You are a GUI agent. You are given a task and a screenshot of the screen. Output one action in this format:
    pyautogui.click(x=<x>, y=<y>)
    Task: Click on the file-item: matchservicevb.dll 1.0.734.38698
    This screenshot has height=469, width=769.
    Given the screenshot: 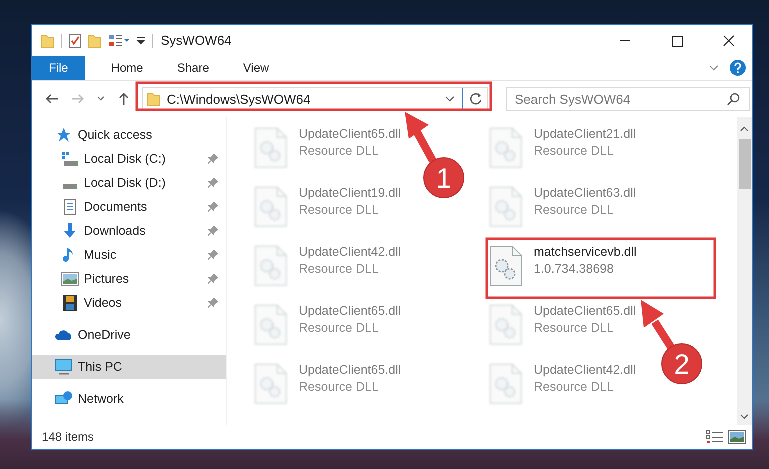 What is the action you would take?
    pyautogui.click(x=563, y=266)
    